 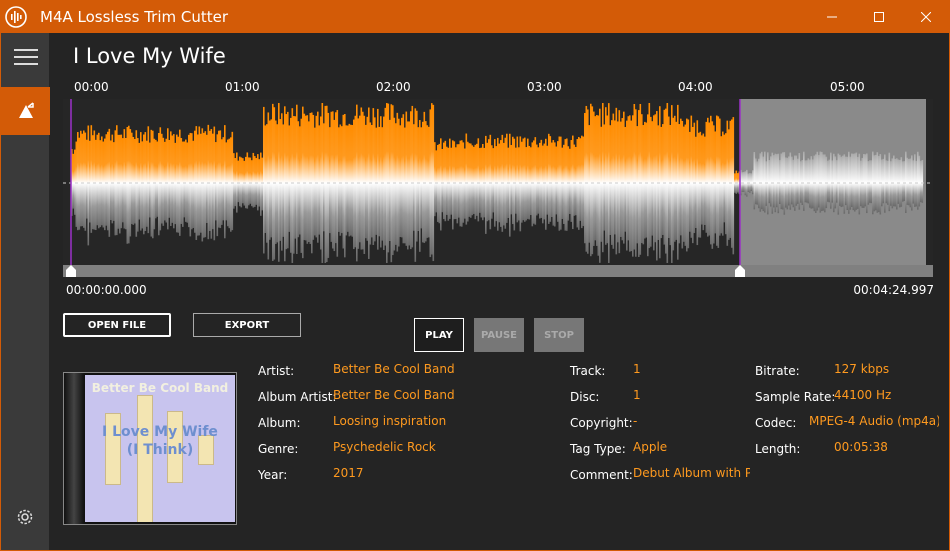 I want to click on copyright-label: Copyright:, so click(x=601, y=423).